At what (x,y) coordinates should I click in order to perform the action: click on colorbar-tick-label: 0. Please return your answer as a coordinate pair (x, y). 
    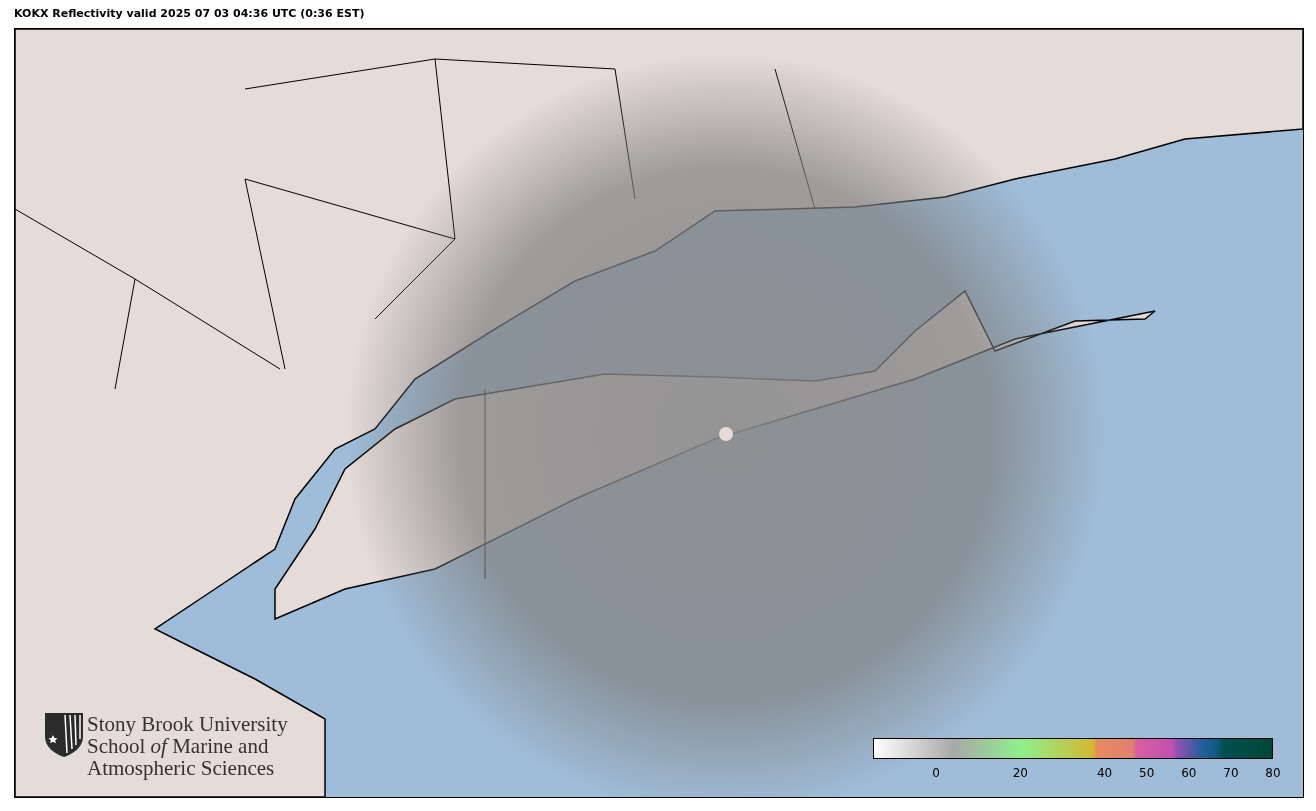
    Looking at the image, I should click on (936, 773).